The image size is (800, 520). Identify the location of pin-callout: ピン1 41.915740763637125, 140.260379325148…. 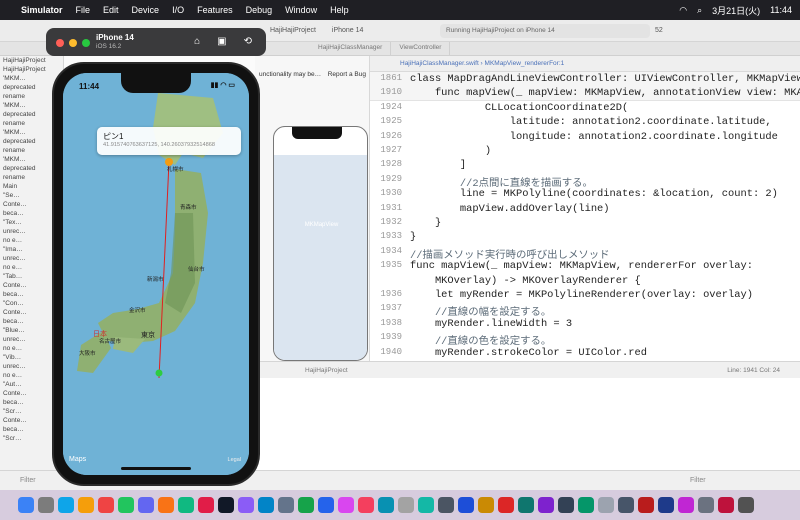
(169, 141).